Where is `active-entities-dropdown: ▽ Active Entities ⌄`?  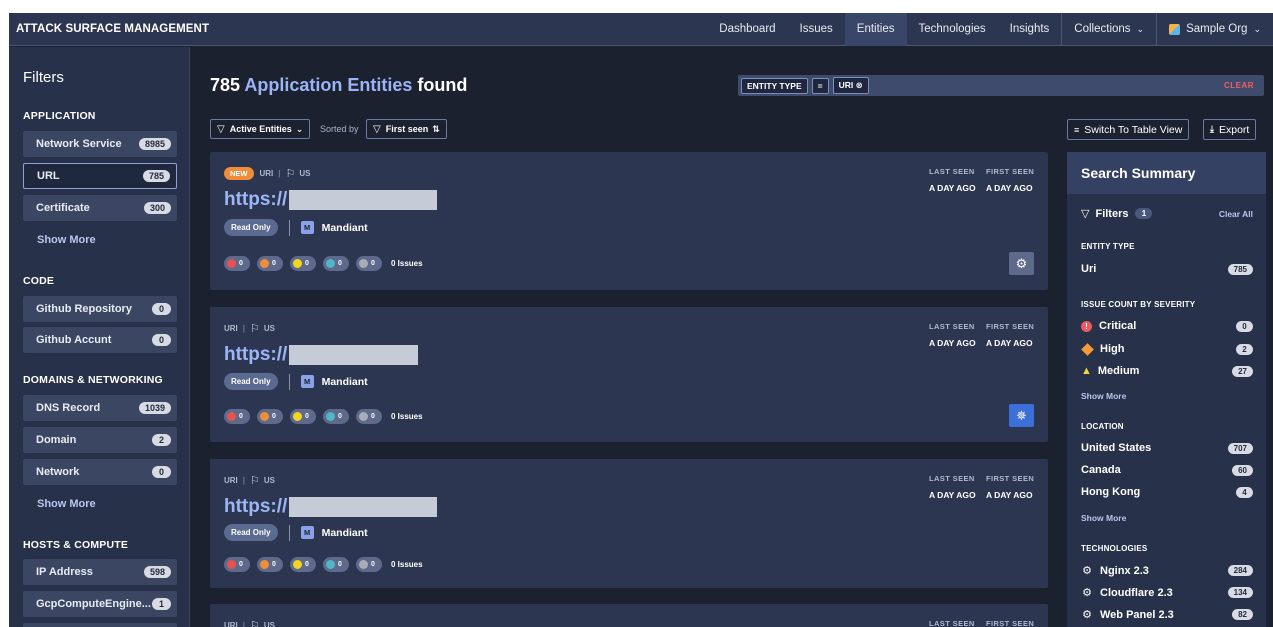 active-entities-dropdown: ▽ Active Entities ⌄ is located at coordinates (260, 129).